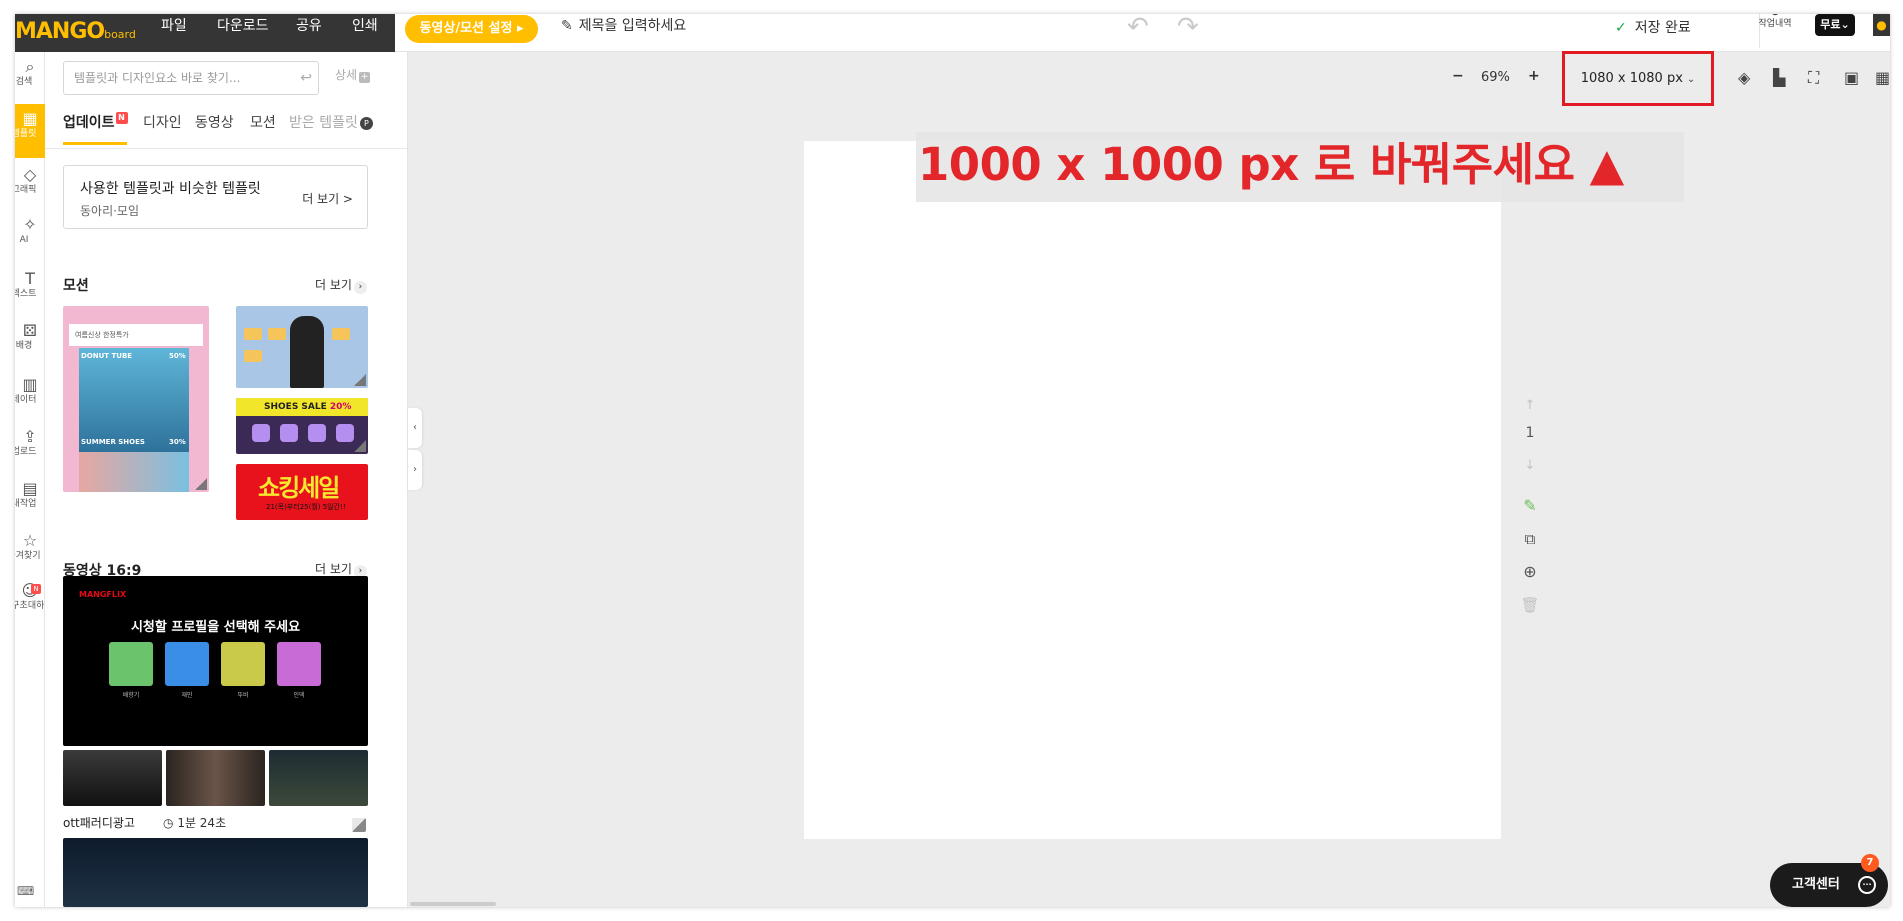  Describe the element at coordinates (75, 31) in the screenshot. I see `mangoboard-logo: MANGOboard` at that location.